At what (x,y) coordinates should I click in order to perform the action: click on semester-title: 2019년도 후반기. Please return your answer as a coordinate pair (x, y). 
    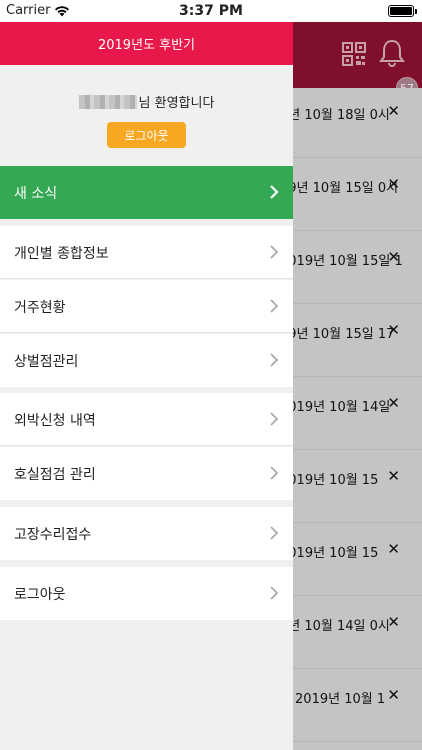
    Looking at the image, I should click on (146, 45).